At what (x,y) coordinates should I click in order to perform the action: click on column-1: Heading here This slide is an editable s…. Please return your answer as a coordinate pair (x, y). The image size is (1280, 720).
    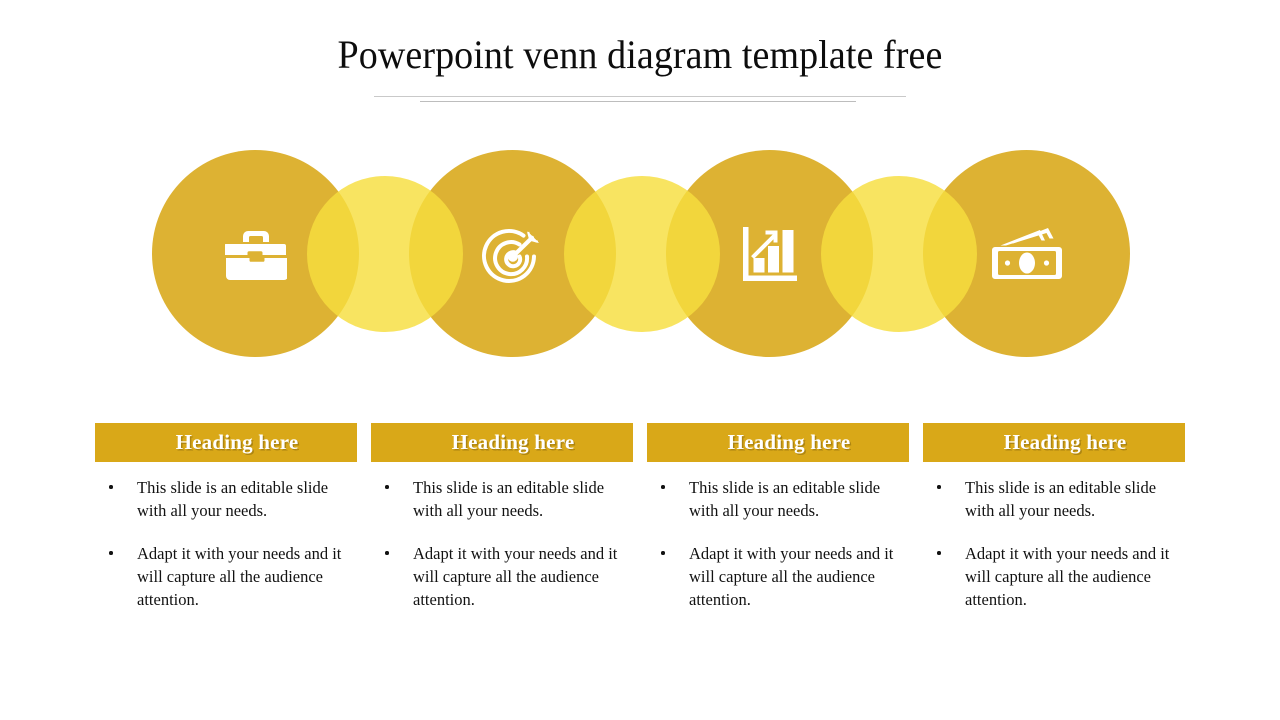
    Looking at the image, I should click on (226, 517).